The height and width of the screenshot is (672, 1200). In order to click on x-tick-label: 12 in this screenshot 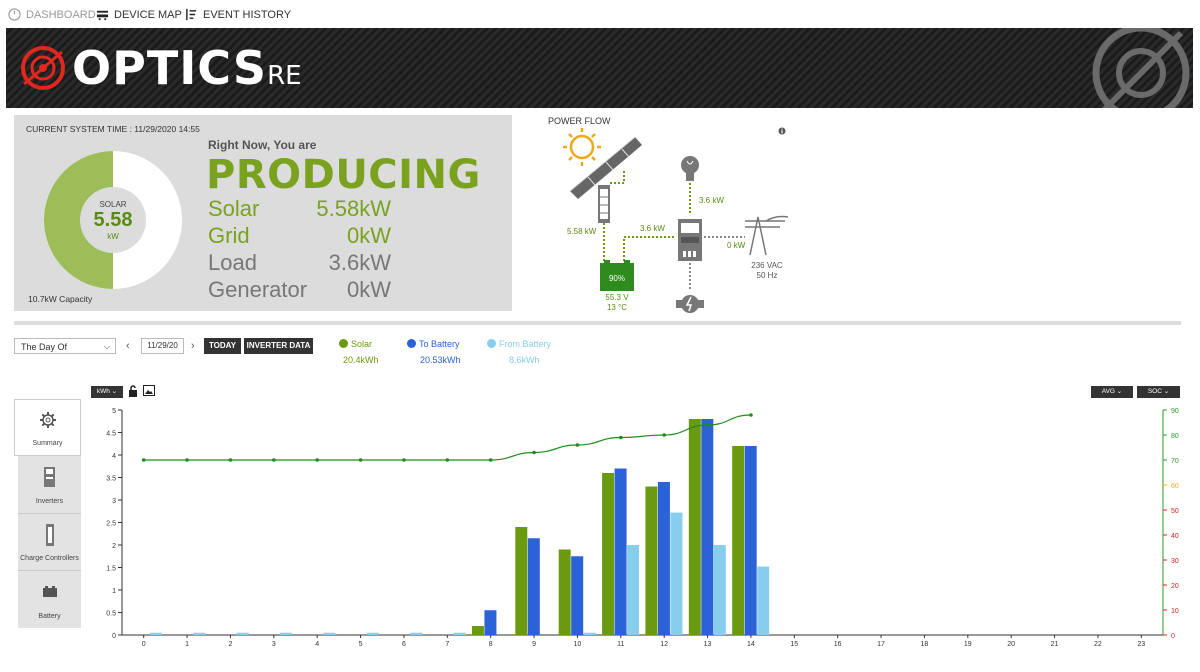, I will do `click(664, 644)`.